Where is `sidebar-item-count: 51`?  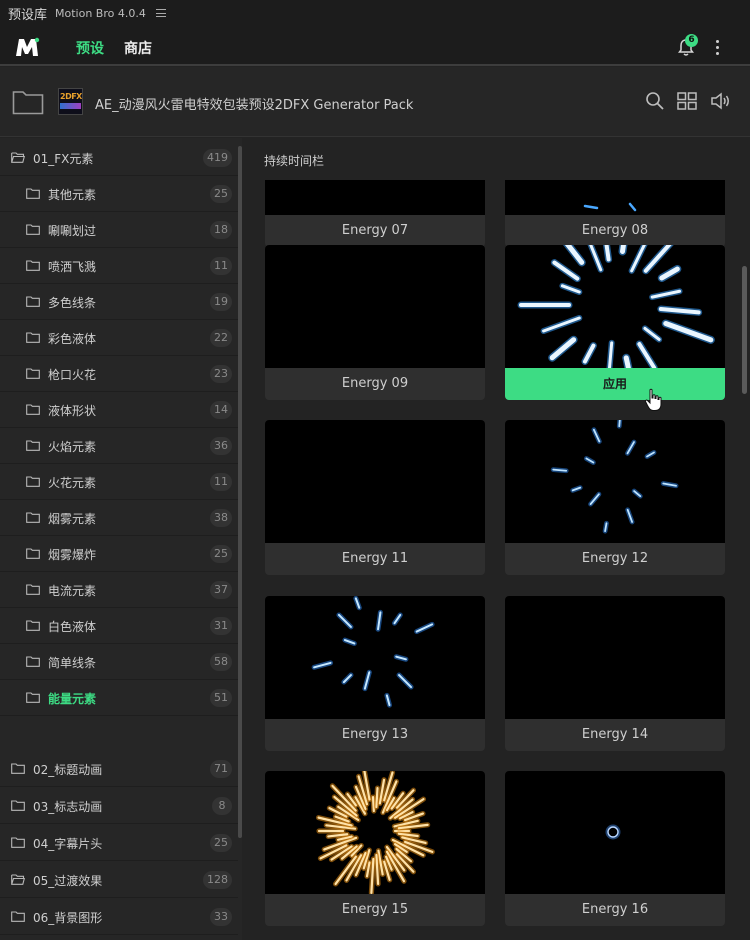
sidebar-item-count: 51 is located at coordinates (221, 698).